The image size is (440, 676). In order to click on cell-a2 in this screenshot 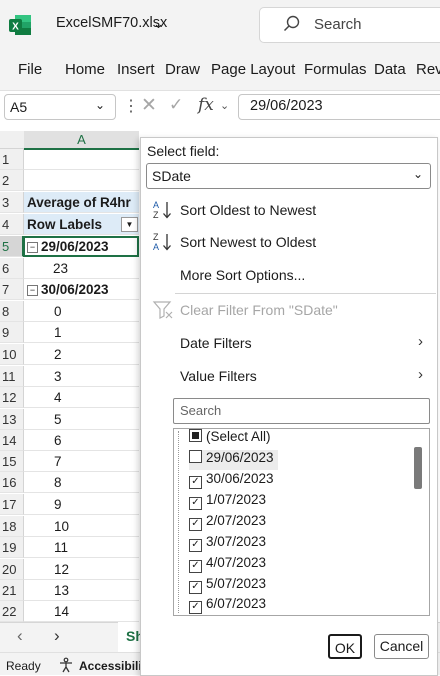, I will do `click(81, 180)`.